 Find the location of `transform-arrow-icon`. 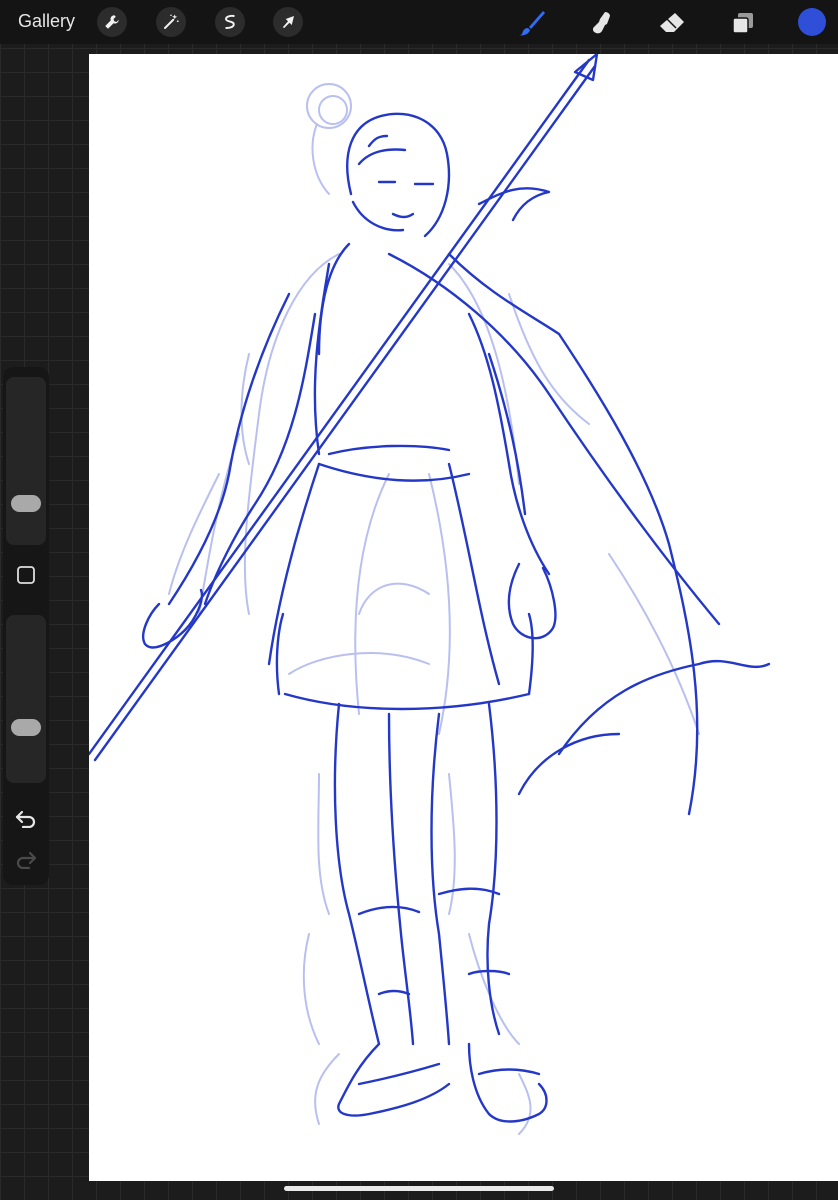

transform-arrow-icon is located at coordinates (288, 22).